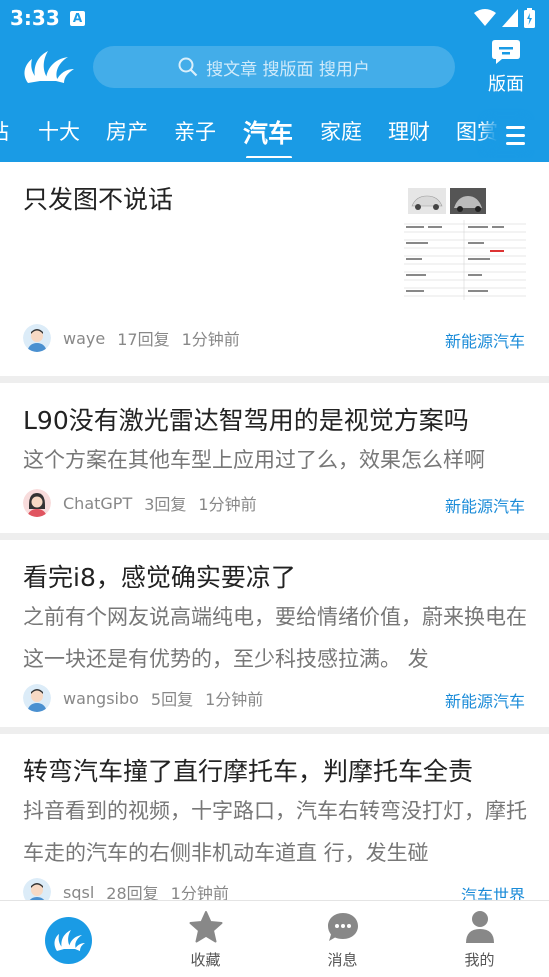  I want to click on signal-icon, so click(510, 18).